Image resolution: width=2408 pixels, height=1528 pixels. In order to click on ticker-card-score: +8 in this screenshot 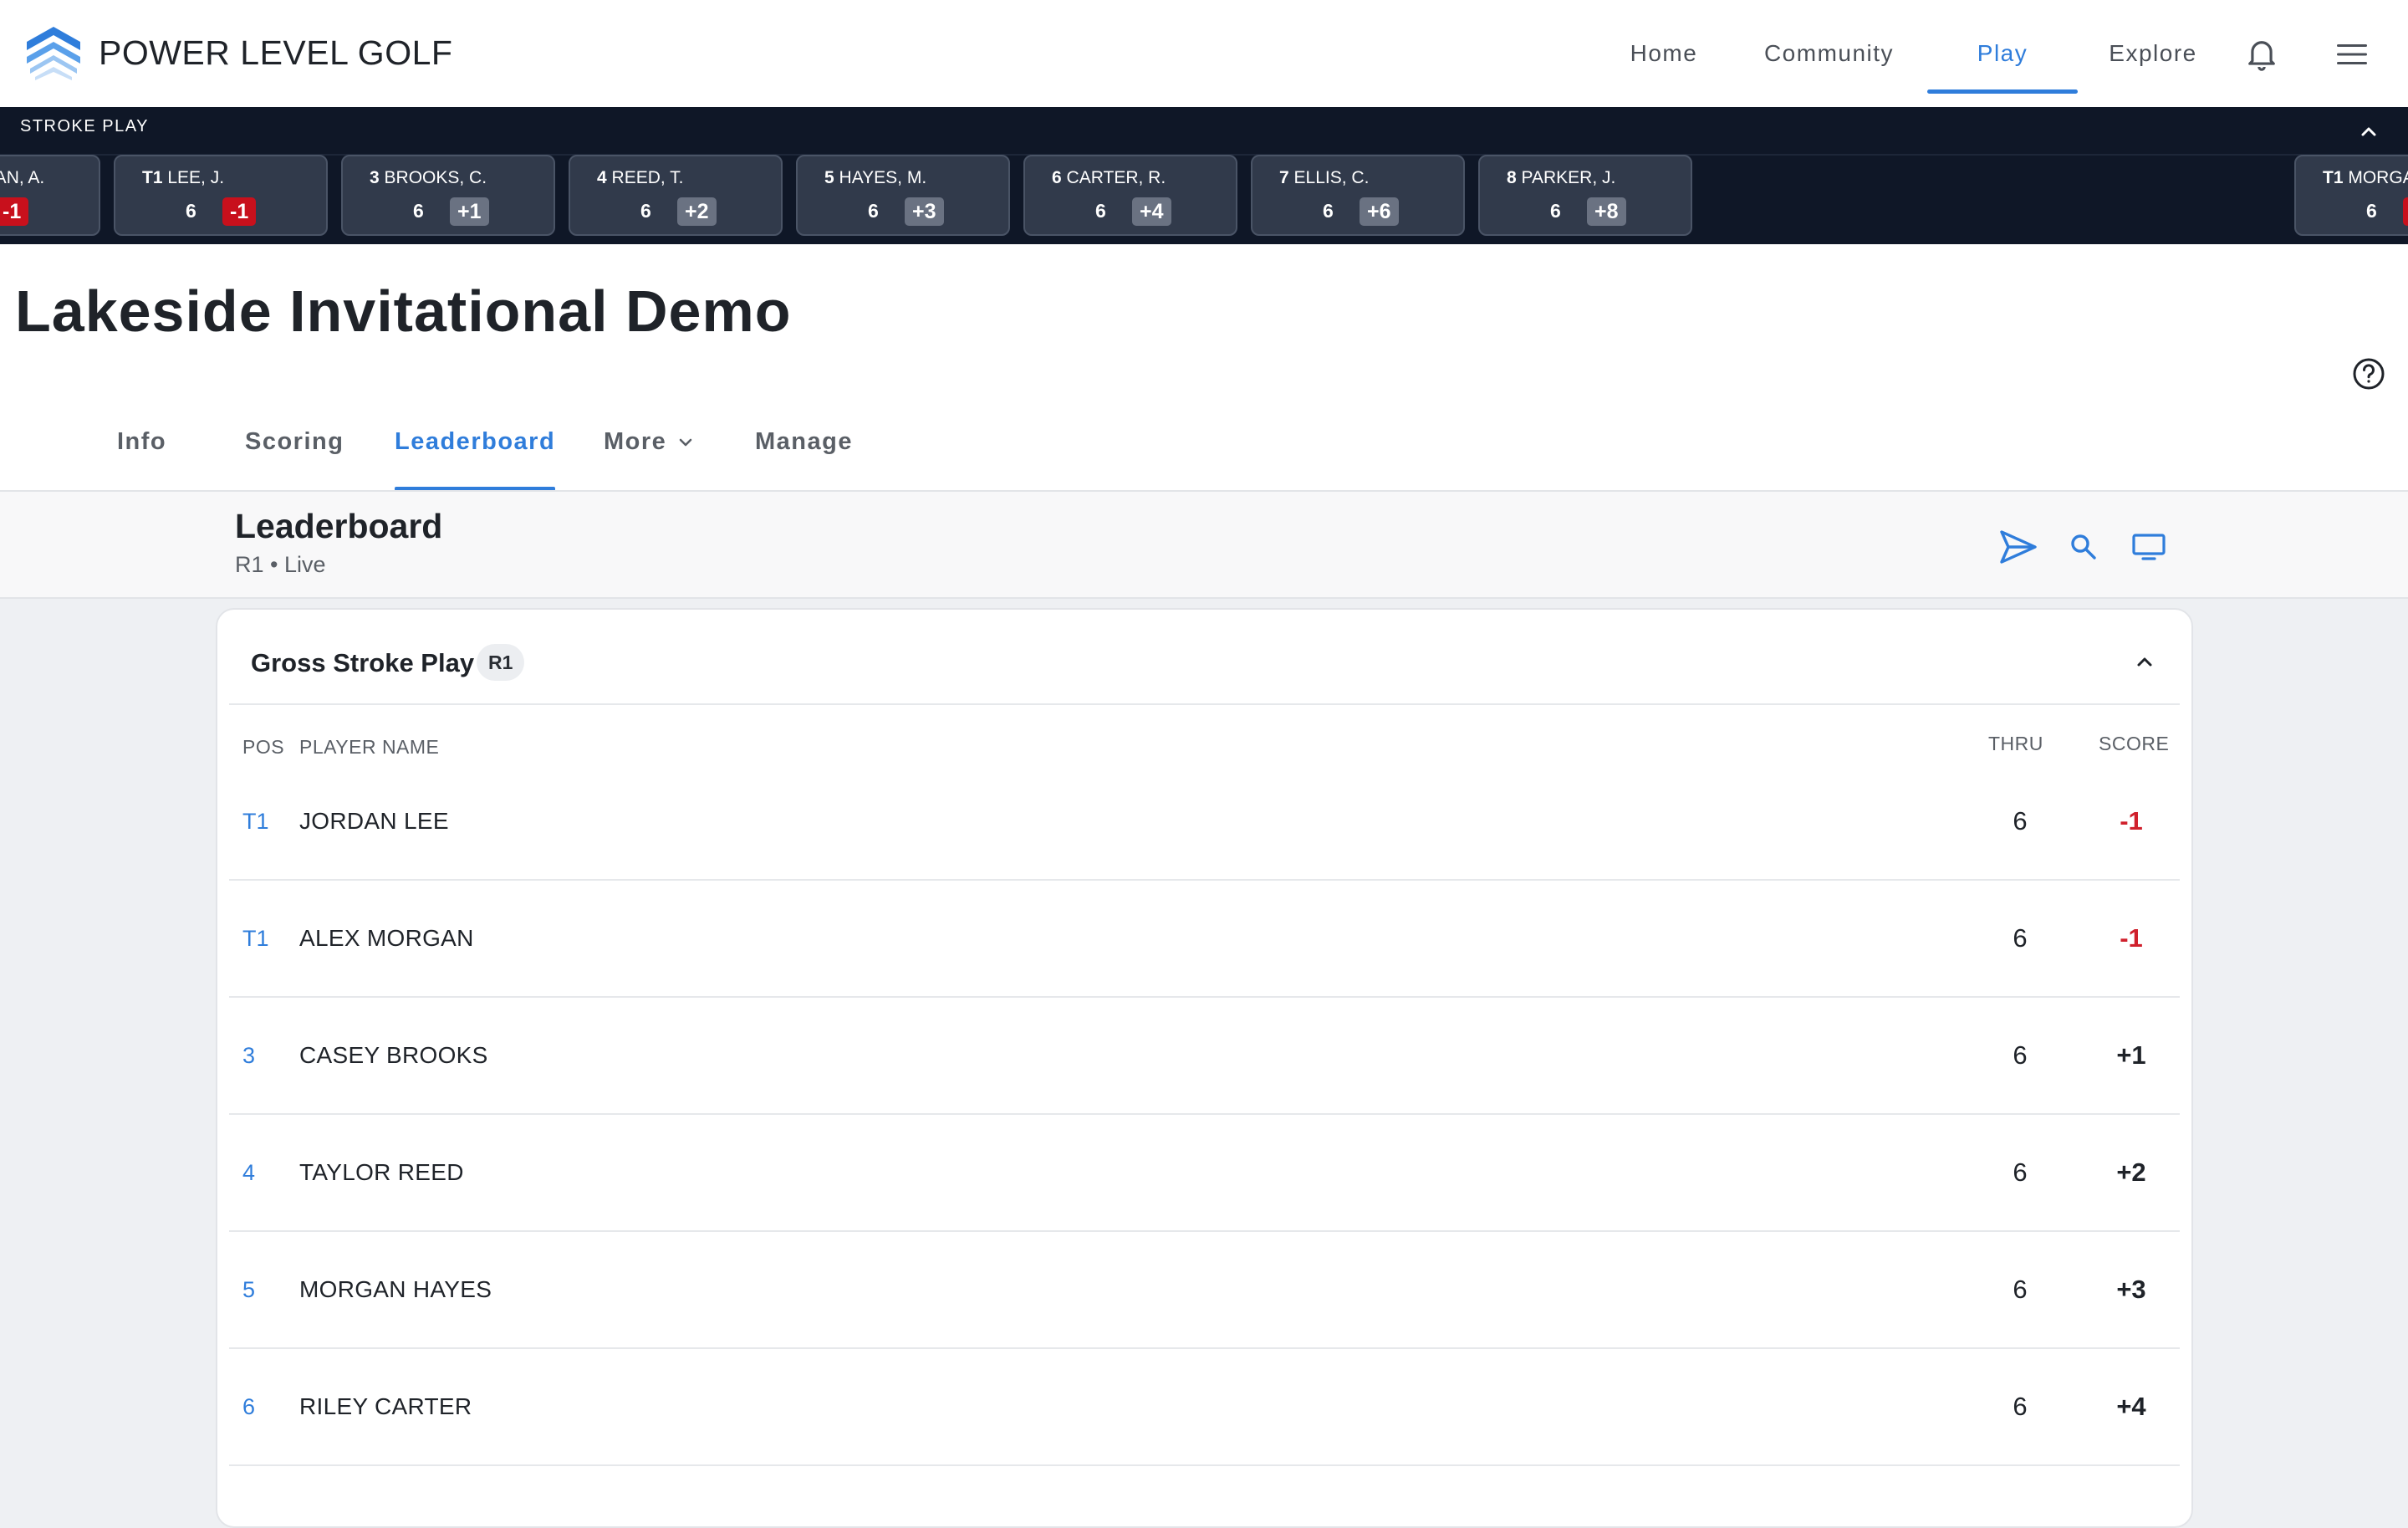, I will do `click(1607, 212)`.